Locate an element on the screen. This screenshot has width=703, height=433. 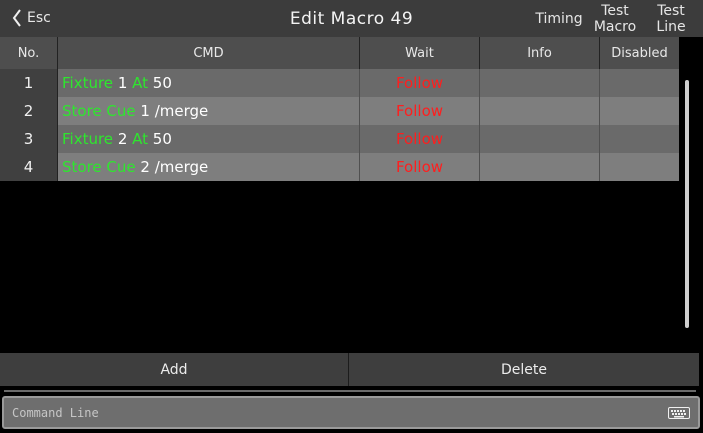
table-row: 4 Store Cue 2 /merge Follow is located at coordinates (339, 167).